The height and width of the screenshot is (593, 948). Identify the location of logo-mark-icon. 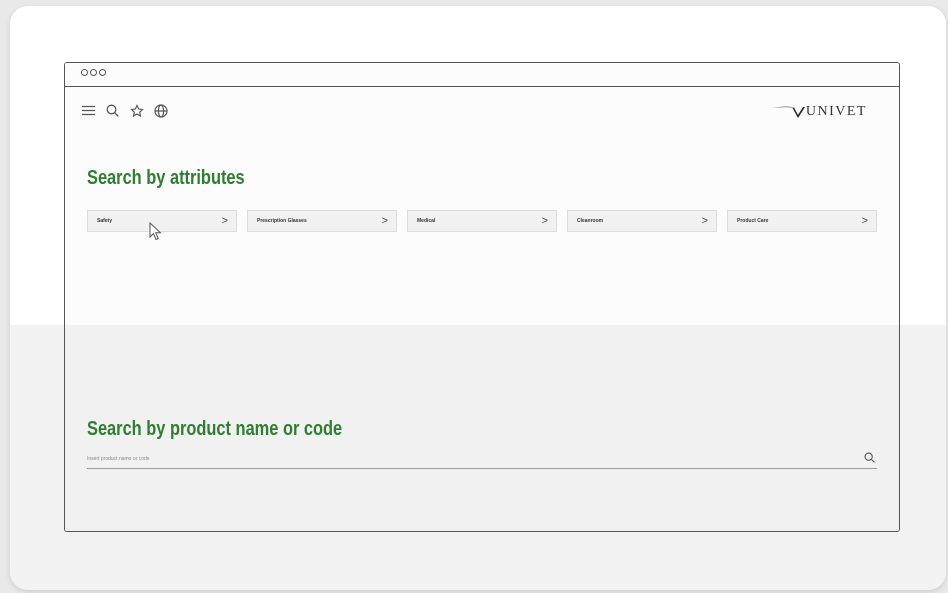
(788, 112).